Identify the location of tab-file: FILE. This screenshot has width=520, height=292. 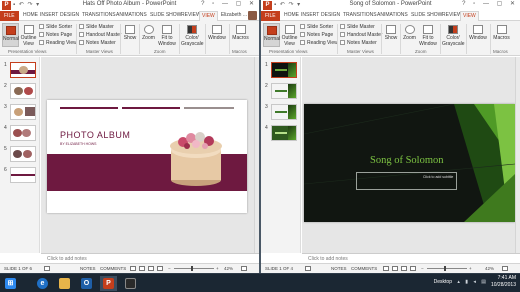
(270, 16).